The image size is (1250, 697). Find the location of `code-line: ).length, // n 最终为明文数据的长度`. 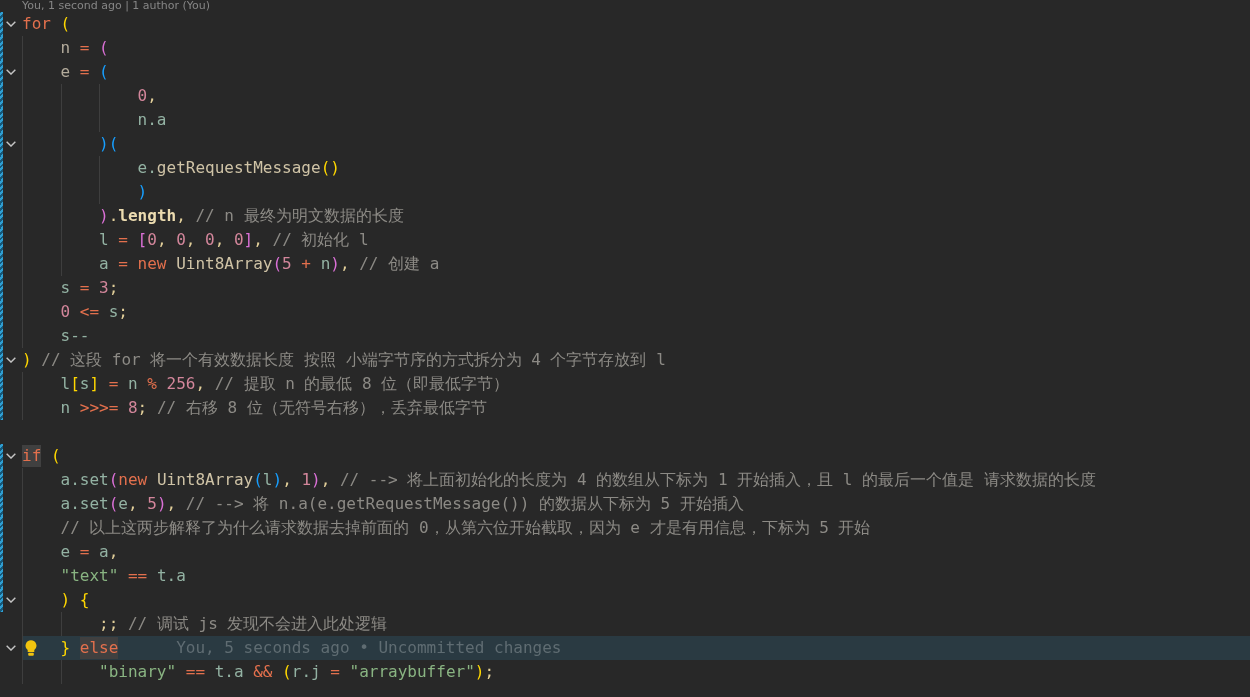

code-line: ).length, // n 最终为明文数据的长度 is located at coordinates (251, 216).